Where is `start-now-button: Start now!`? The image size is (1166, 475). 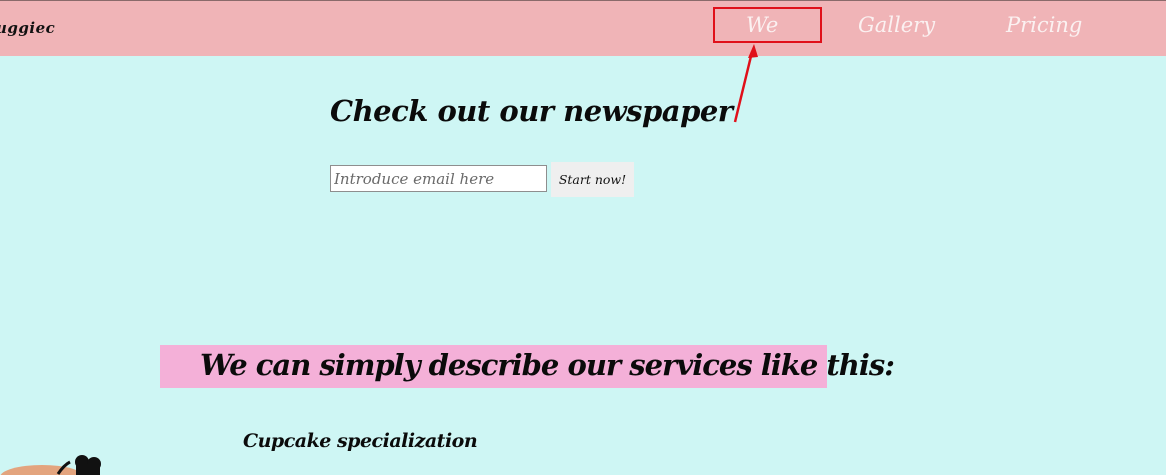
start-now-button: Start now! is located at coordinates (592, 179).